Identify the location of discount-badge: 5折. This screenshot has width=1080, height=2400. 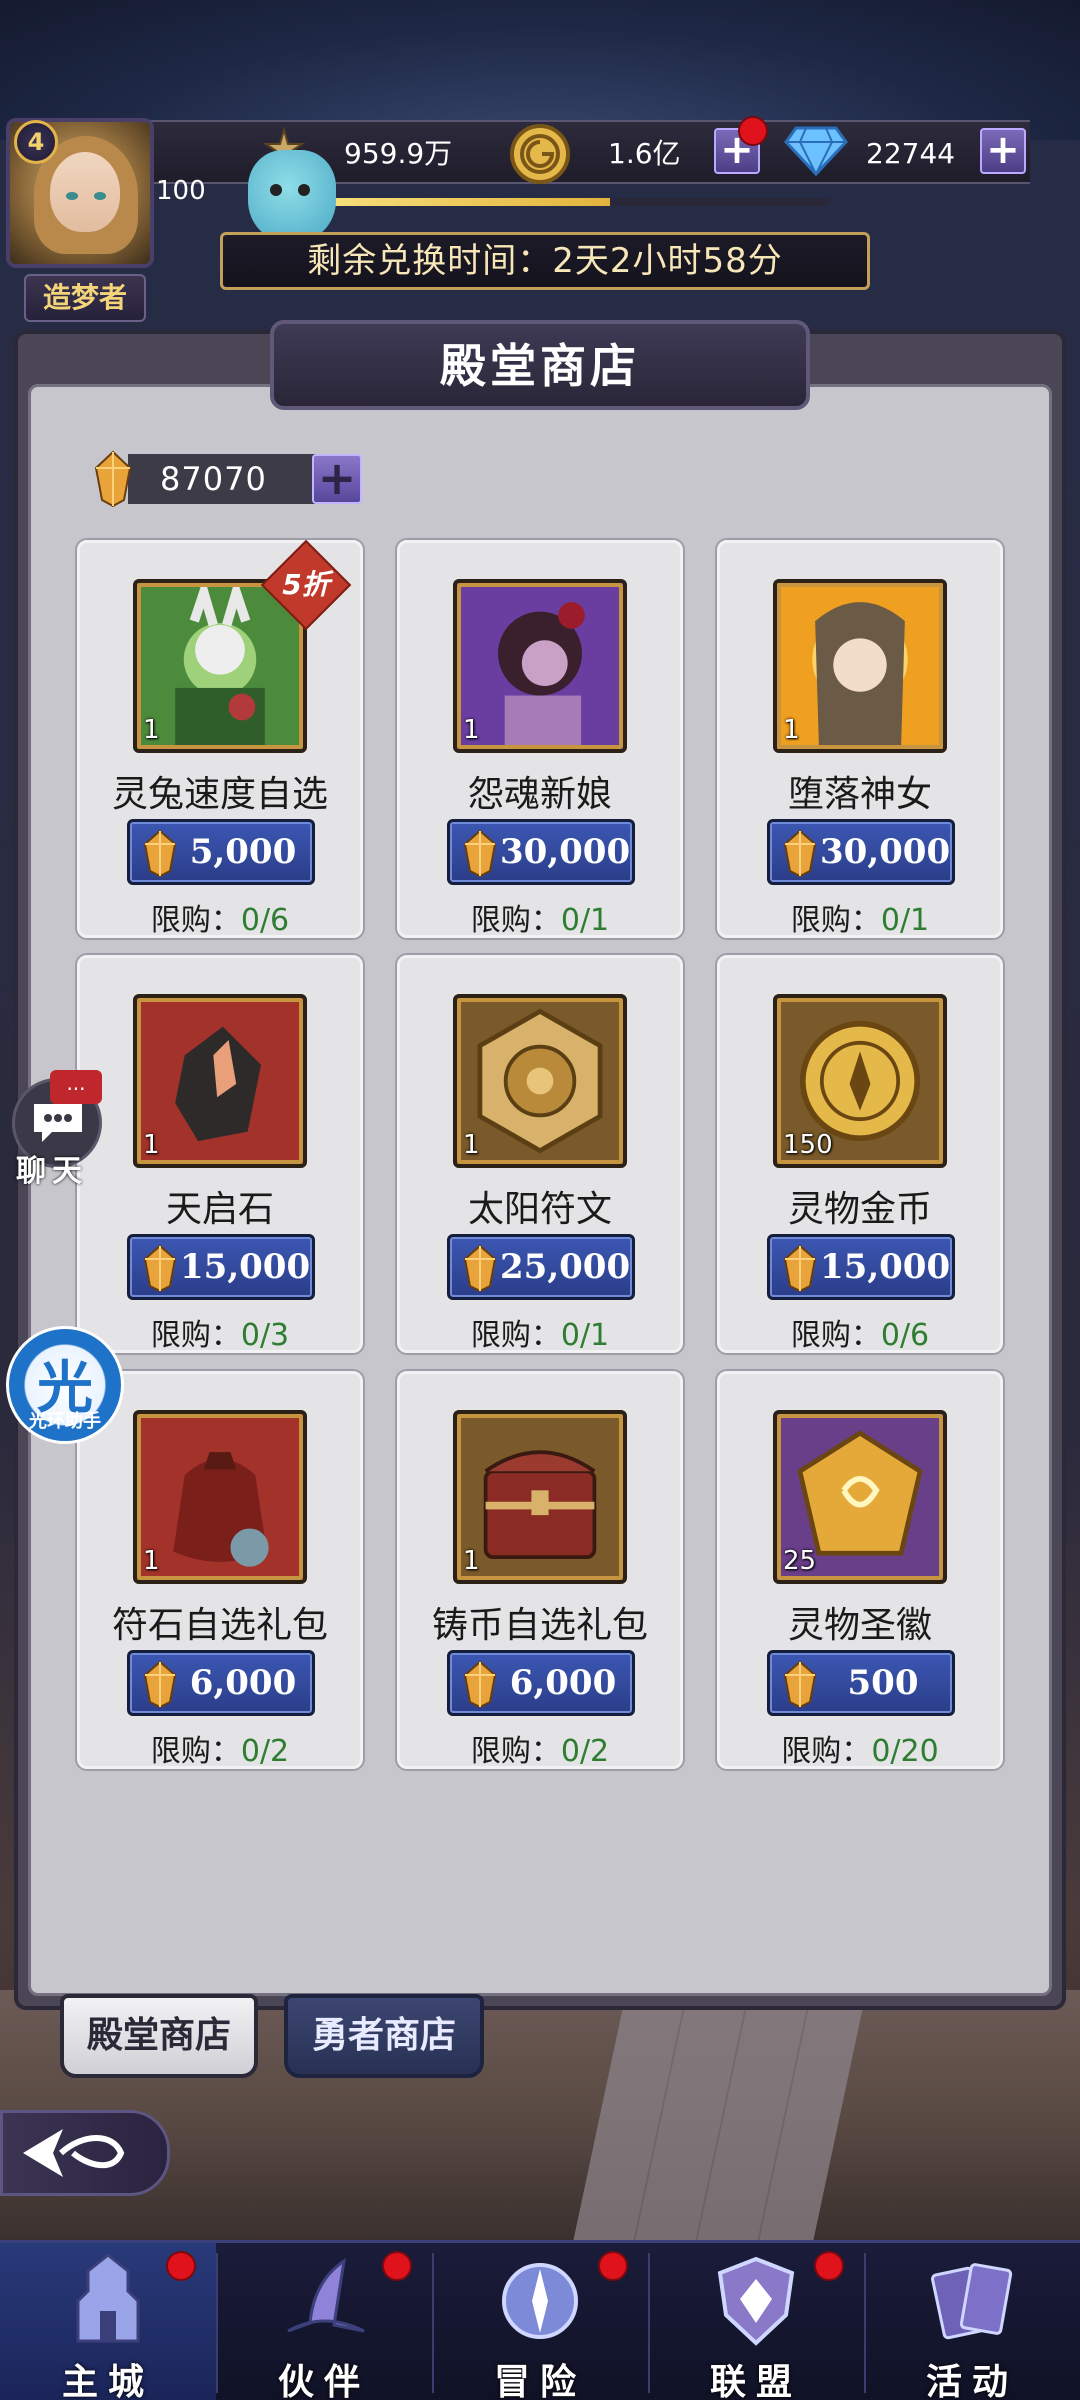
(306, 585).